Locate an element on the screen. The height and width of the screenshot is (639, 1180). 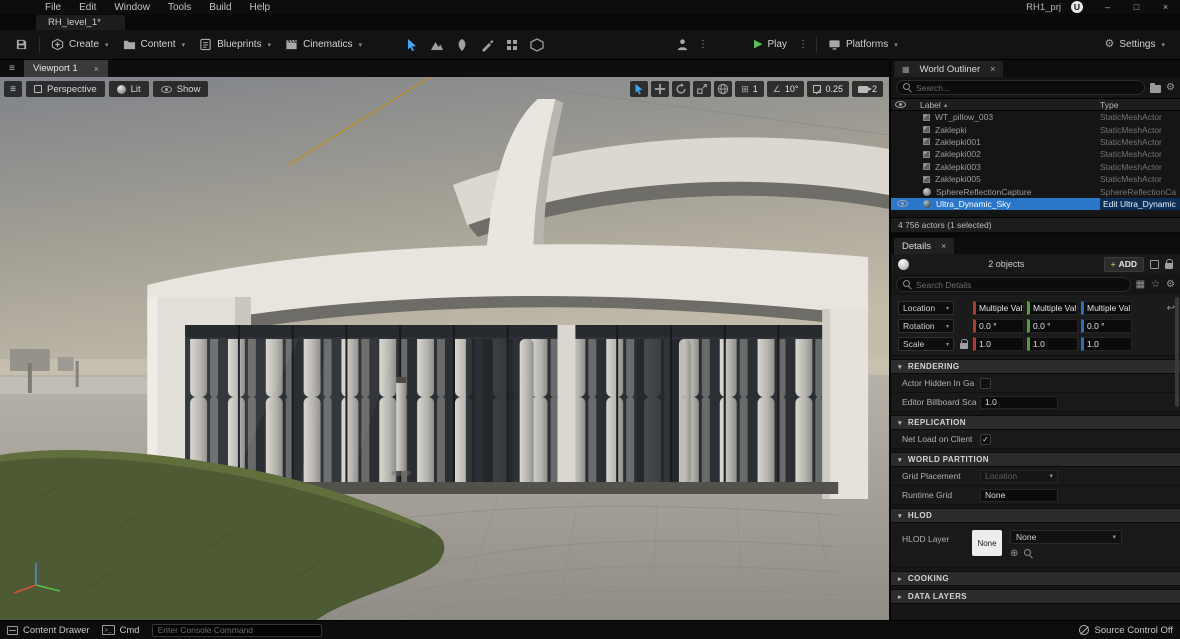
visibility-column-eye-icon is located at coordinates (900, 104).